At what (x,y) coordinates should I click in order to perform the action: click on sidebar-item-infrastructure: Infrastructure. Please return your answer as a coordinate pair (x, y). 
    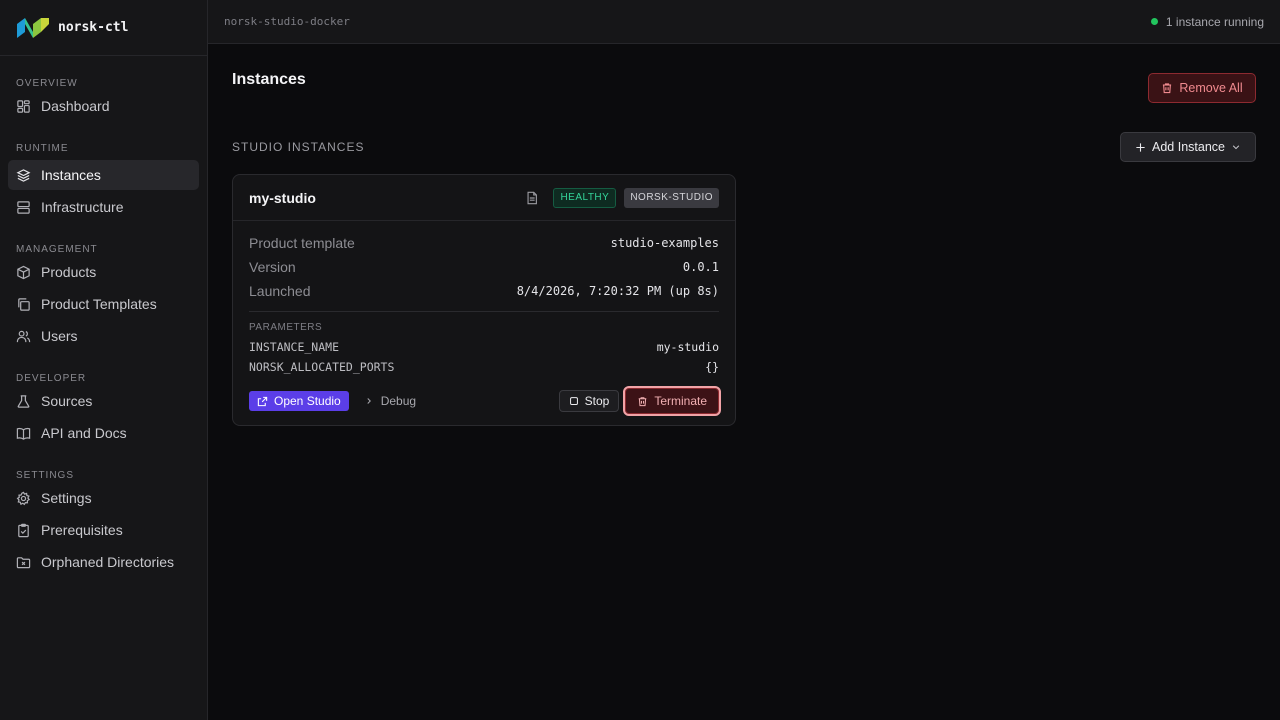
    Looking at the image, I should click on (103, 207).